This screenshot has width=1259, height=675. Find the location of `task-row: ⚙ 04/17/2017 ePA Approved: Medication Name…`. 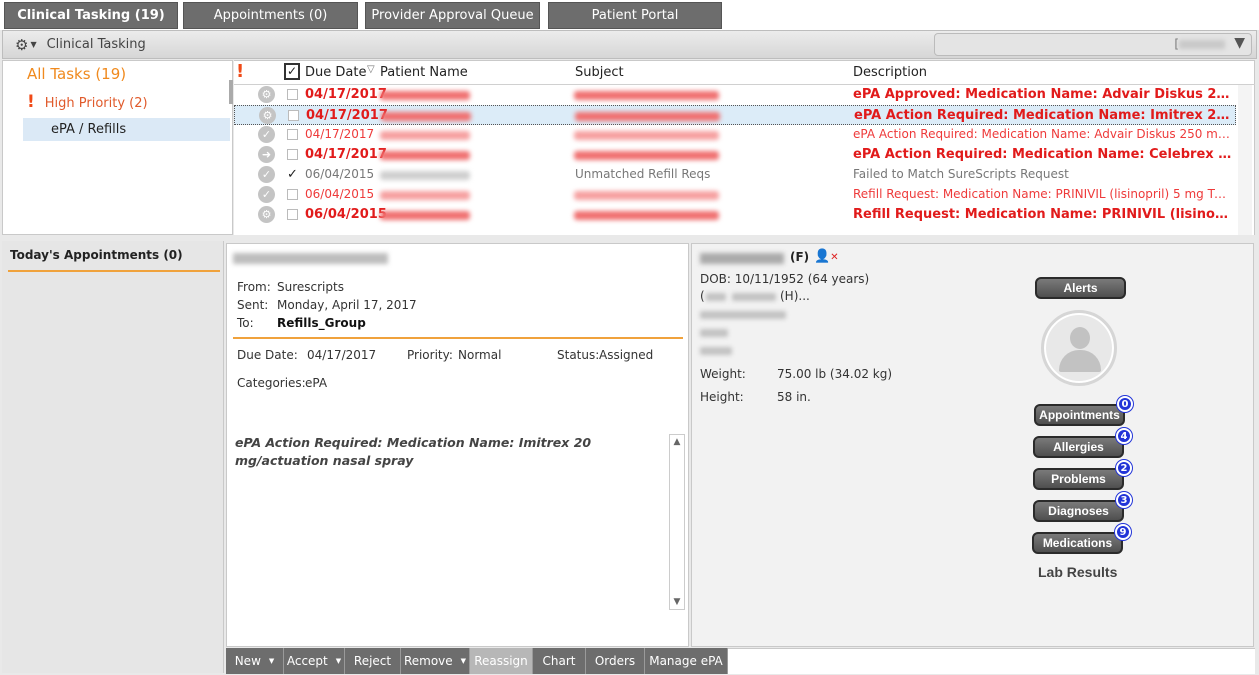

task-row: ⚙ 04/17/2017 ePA Approved: Medication Name… is located at coordinates (735, 95).